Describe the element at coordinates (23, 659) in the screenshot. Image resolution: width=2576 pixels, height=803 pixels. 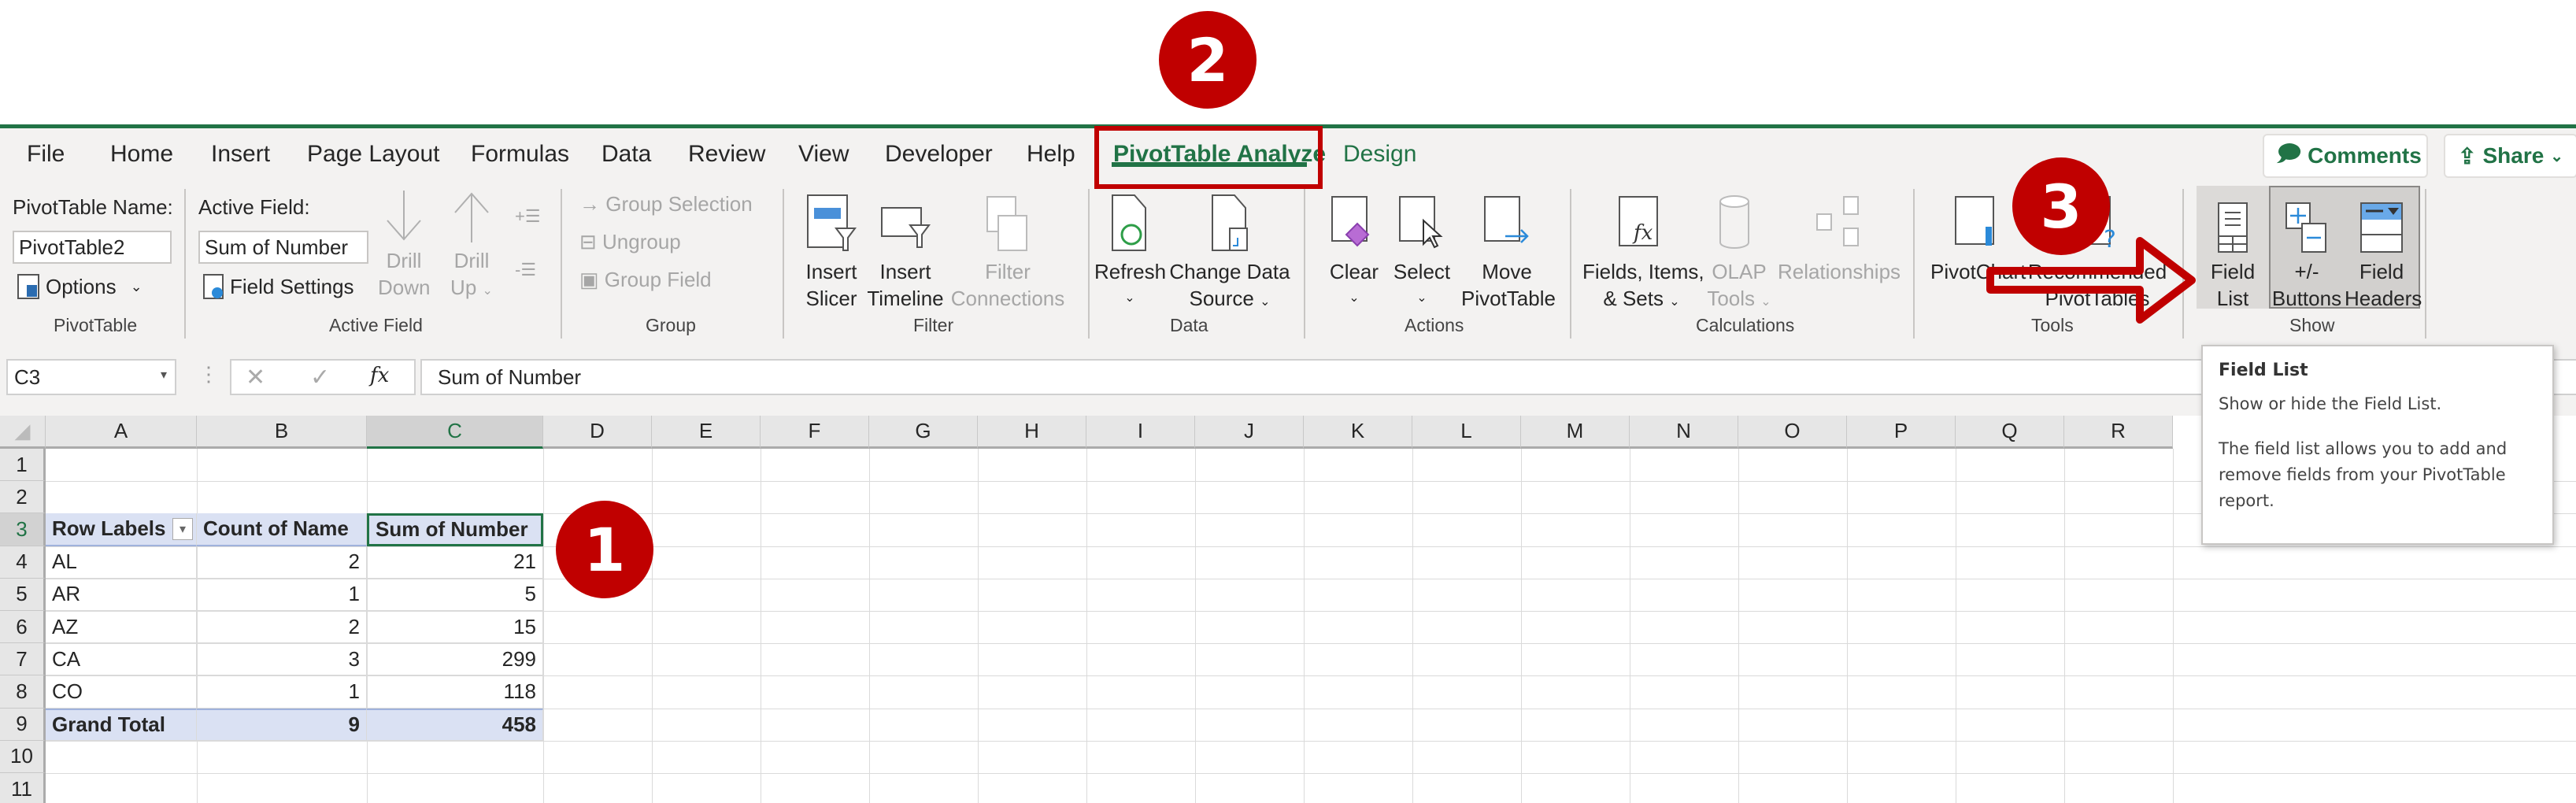
I see `row-header-7: 7` at that location.